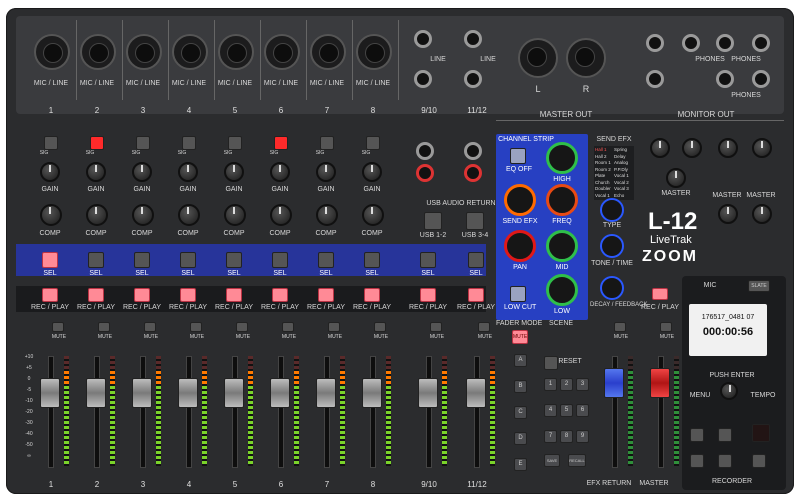 This screenshot has width=800, height=500. I want to click on fader-mode-e-button: E, so click(520, 464).